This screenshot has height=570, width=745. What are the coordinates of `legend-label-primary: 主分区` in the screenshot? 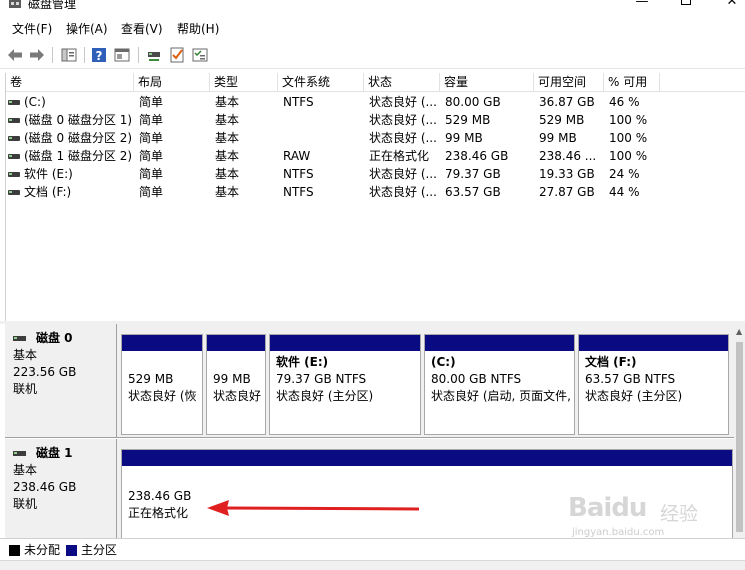 It's located at (99, 550).